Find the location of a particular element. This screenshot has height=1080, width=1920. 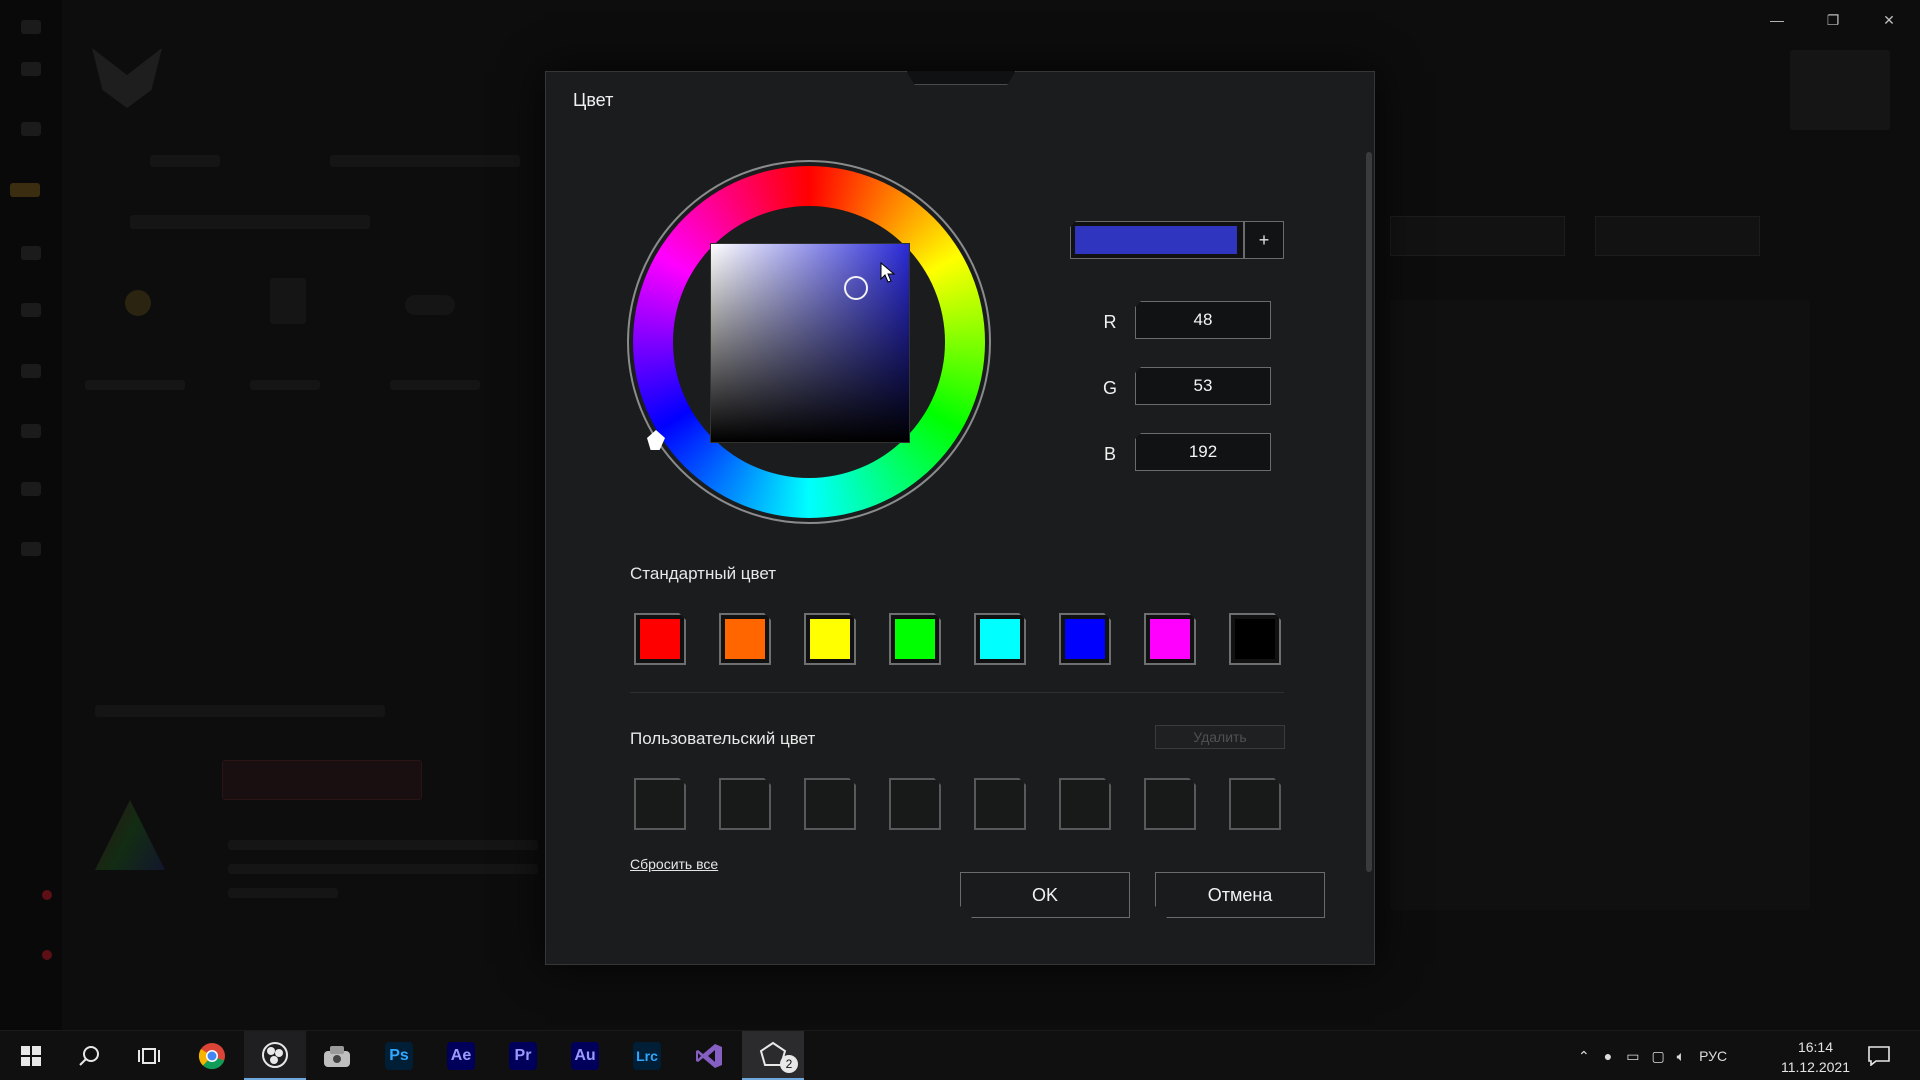

color-preview-swatch is located at coordinates (1156, 240).